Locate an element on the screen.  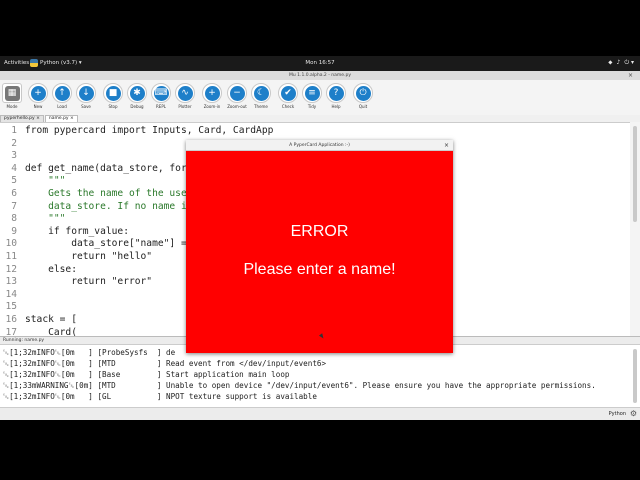
error-message: Please enter a name! is located at coordinates (319, 269).